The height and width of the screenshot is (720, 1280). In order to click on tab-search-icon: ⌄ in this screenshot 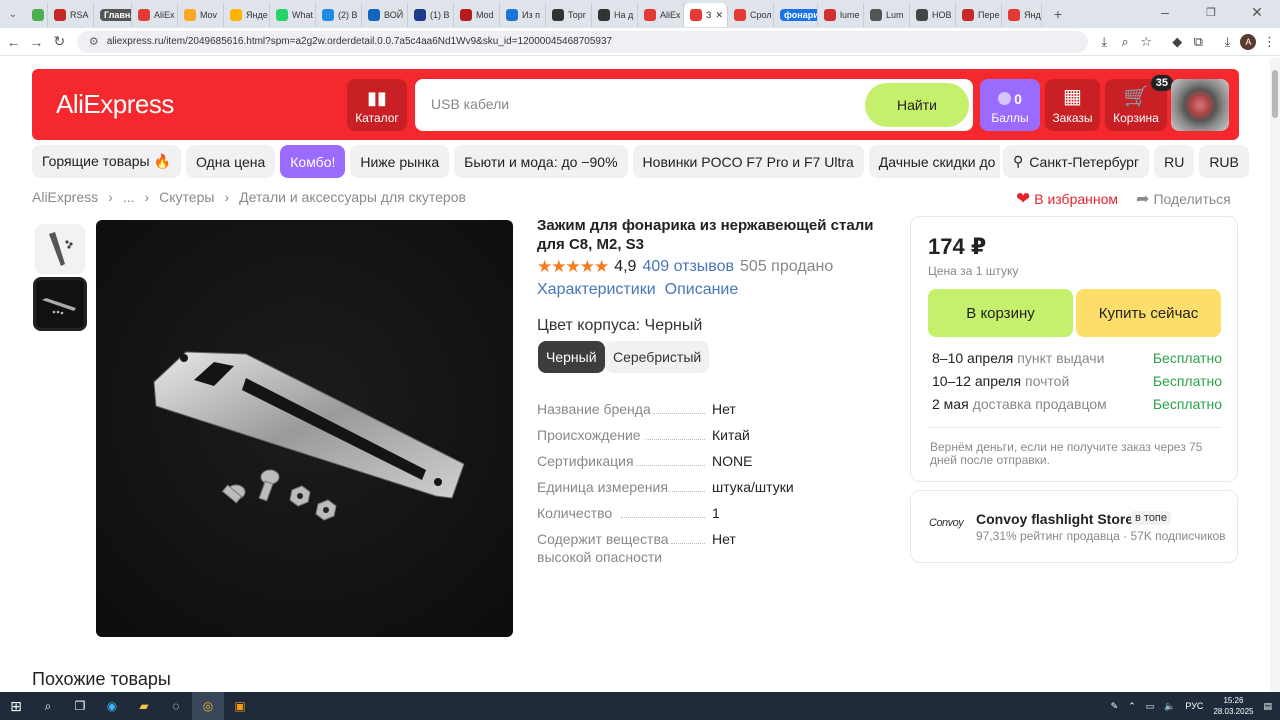, I will do `click(13, 14)`.